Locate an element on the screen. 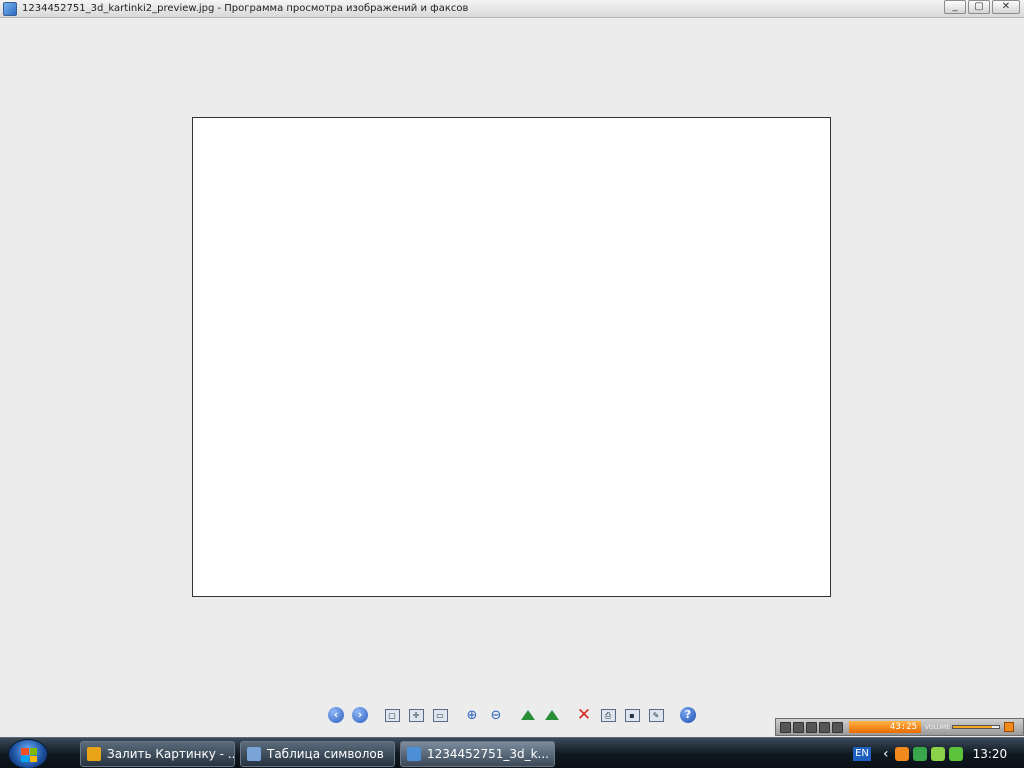 This screenshot has height=768, width=1024. help-button: ? is located at coordinates (688, 715).